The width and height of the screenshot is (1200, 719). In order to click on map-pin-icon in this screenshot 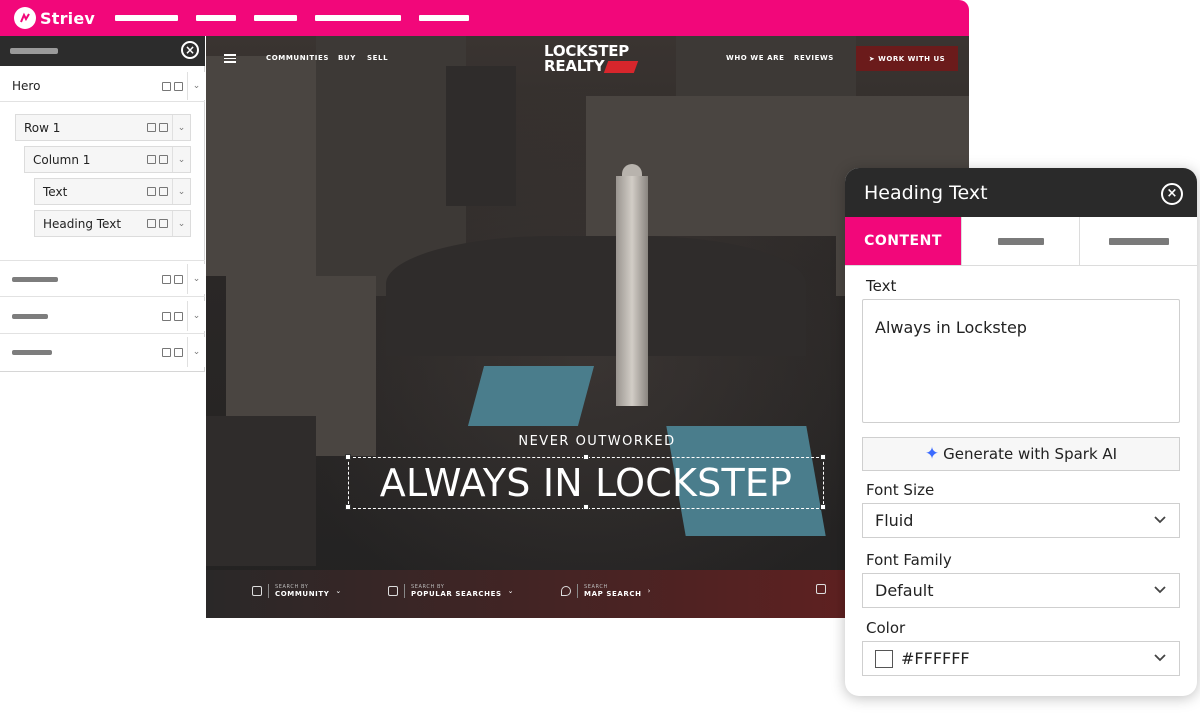, I will do `click(566, 591)`.